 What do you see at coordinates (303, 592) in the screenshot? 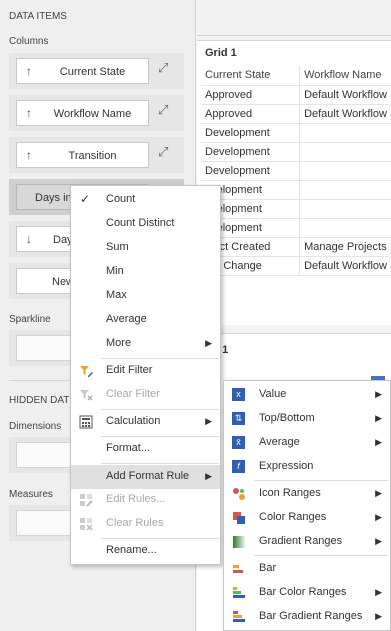
I see `menu-item-label: Bar Color Ranges` at bounding box center [303, 592].